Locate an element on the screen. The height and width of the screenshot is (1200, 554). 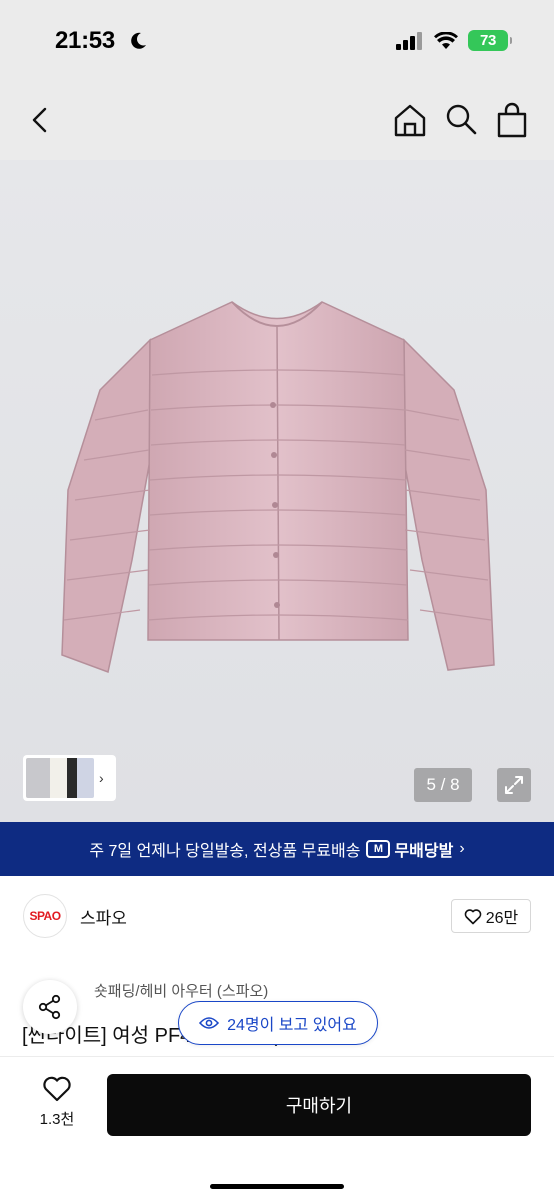
shopping-bag-icon is located at coordinates (512, 120).